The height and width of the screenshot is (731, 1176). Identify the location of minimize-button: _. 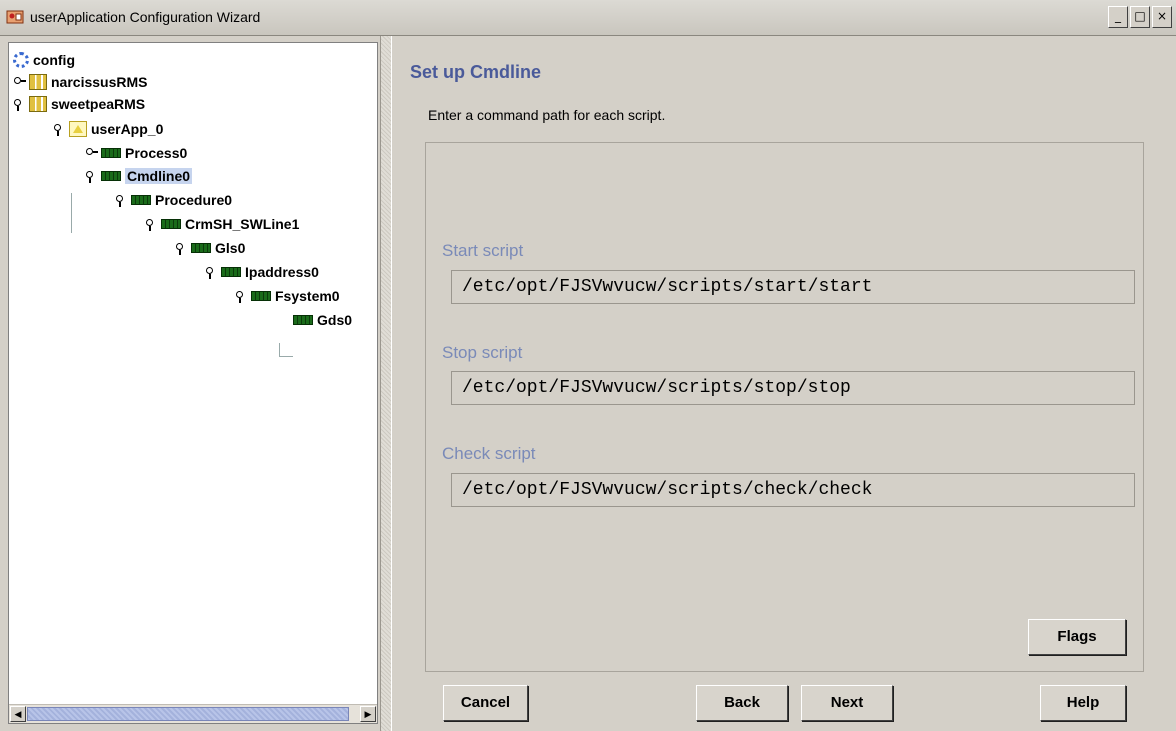
(1118, 17).